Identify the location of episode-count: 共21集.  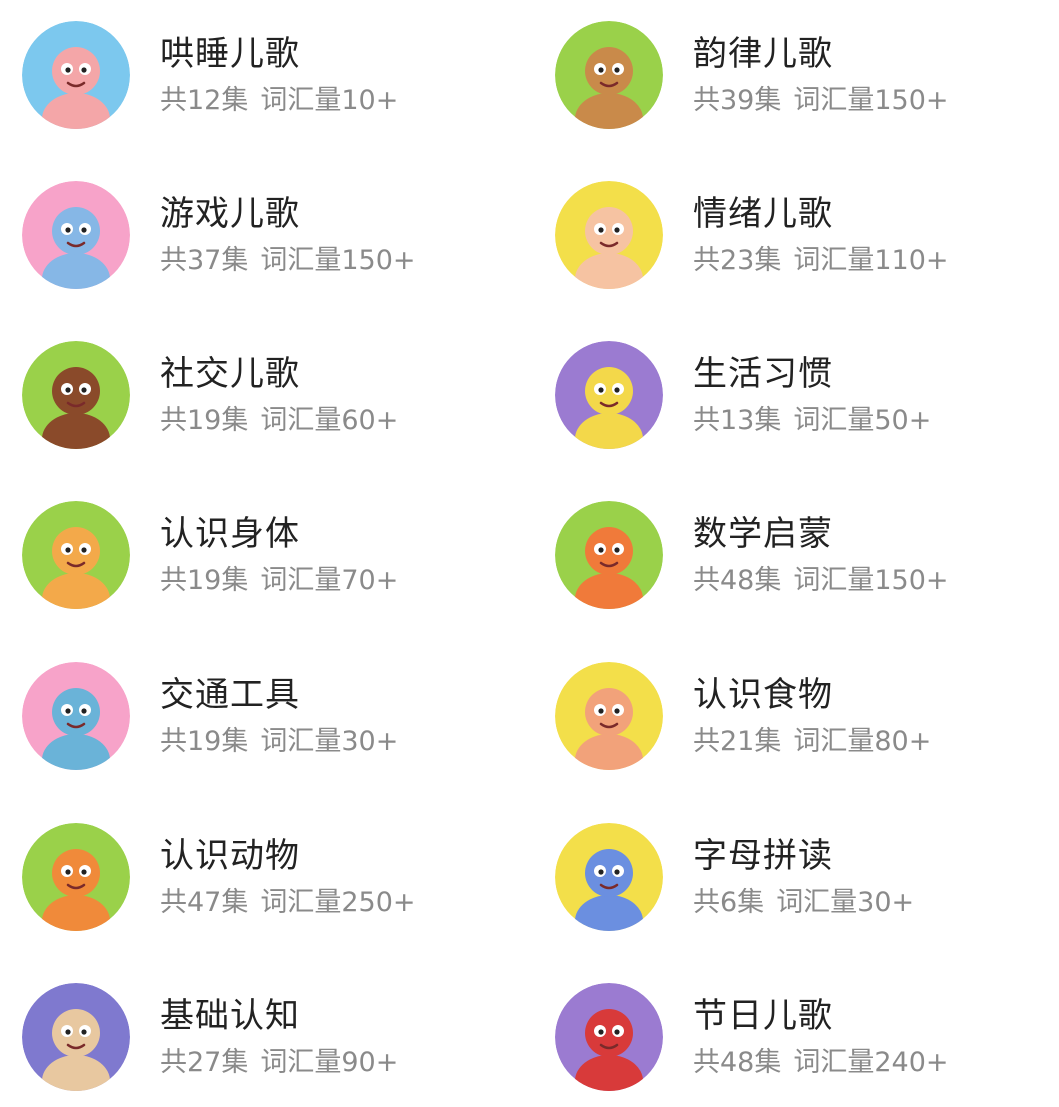
(737, 741).